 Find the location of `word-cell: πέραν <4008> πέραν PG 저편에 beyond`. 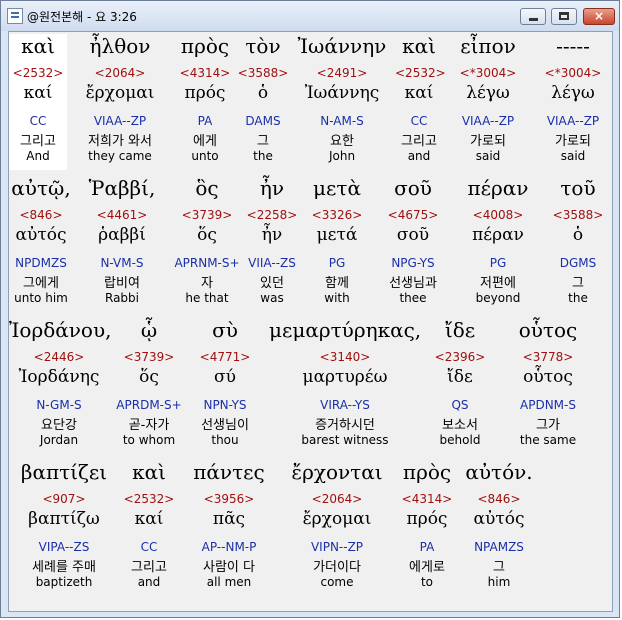

word-cell: πέραν <4008> πέραν PG 저편에 beyond is located at coordinates (498, 244).